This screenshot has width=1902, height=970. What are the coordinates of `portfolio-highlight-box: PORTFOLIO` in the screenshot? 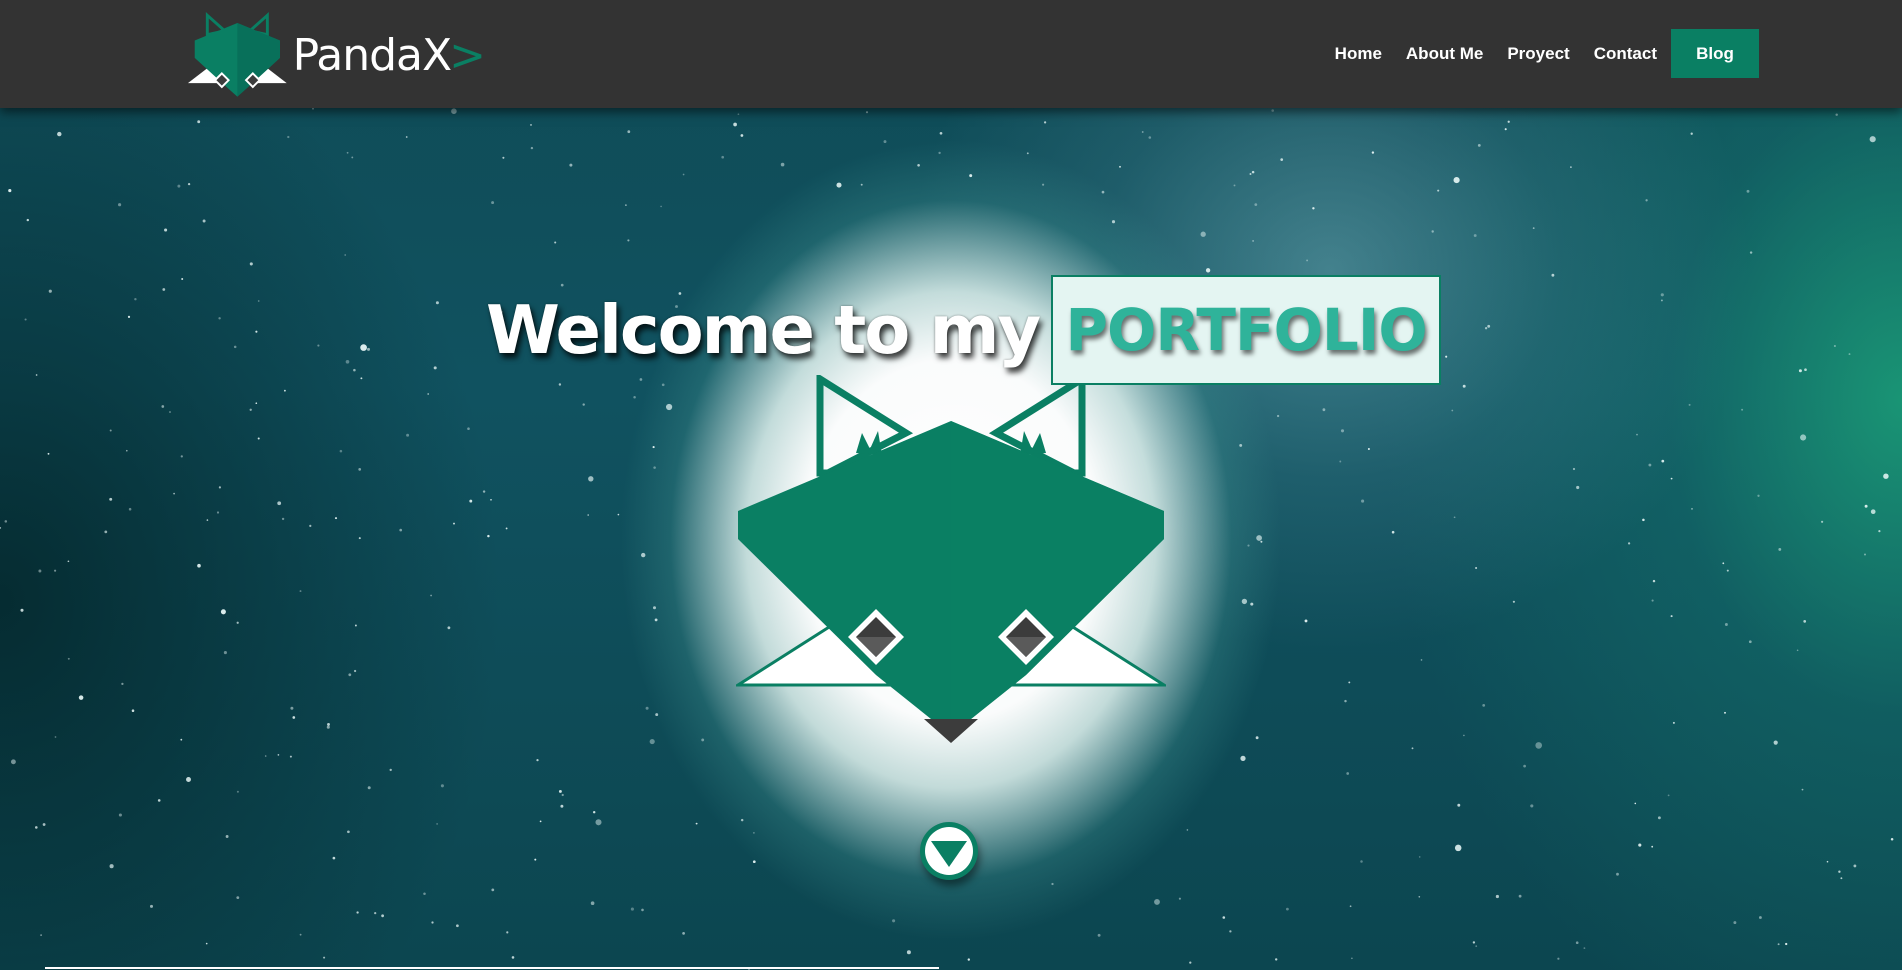 It's located at (1246, 330).